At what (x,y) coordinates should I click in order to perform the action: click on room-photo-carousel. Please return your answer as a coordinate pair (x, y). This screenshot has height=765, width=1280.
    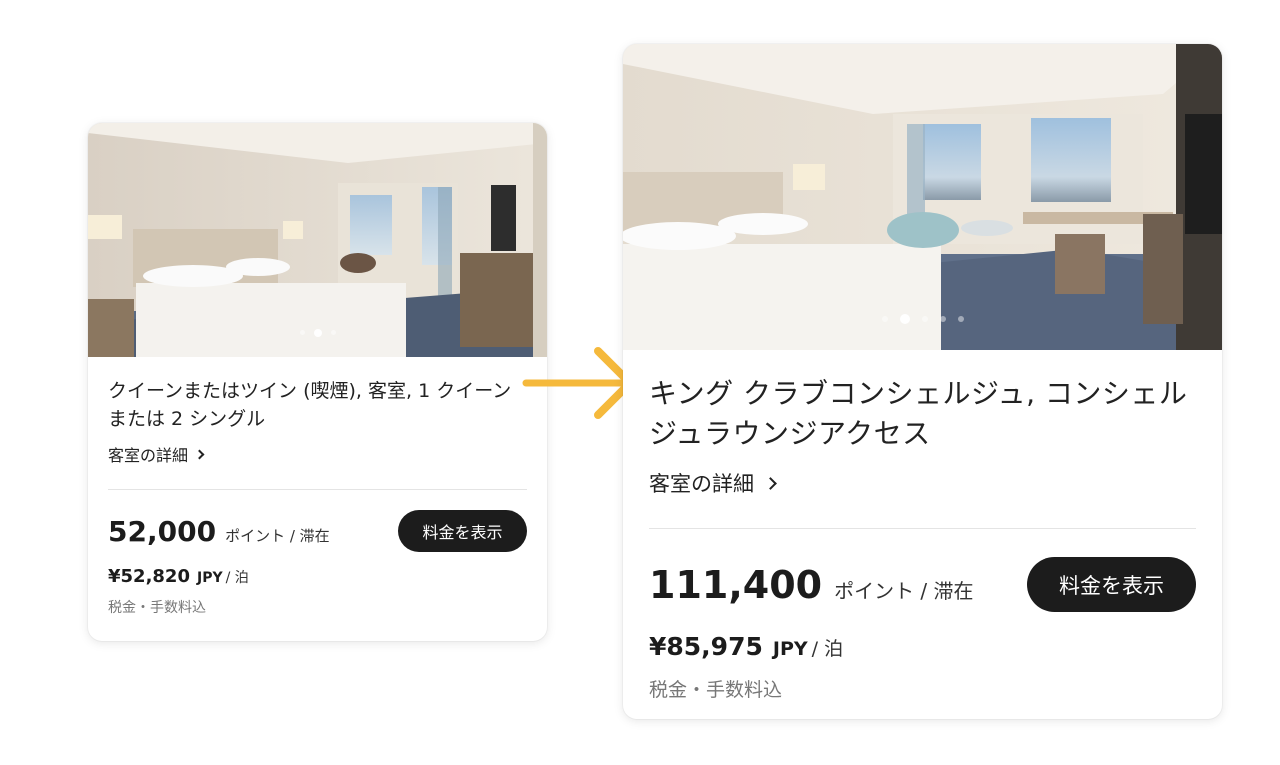
    Looking at the image, I should click on (317, 240).